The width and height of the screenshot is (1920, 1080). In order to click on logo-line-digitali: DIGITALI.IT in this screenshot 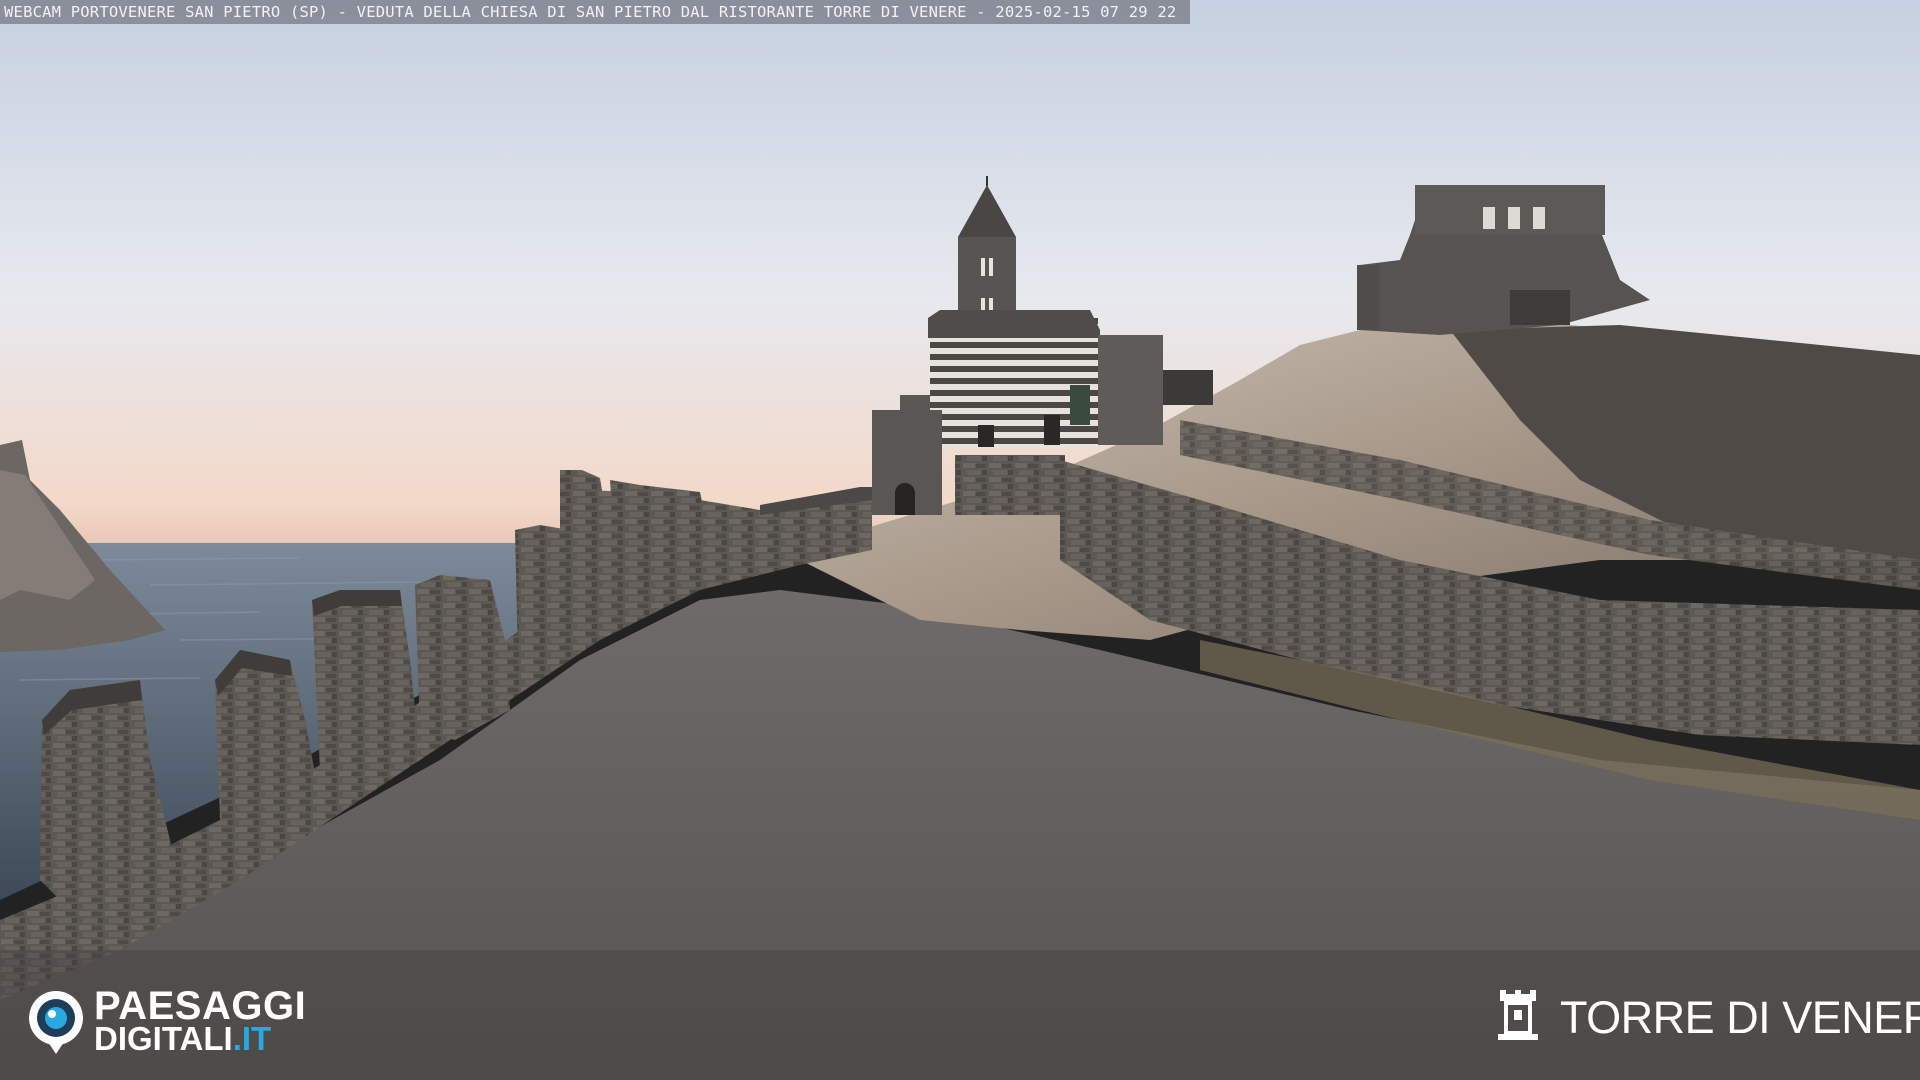, I will do `click(182, 1039)`.